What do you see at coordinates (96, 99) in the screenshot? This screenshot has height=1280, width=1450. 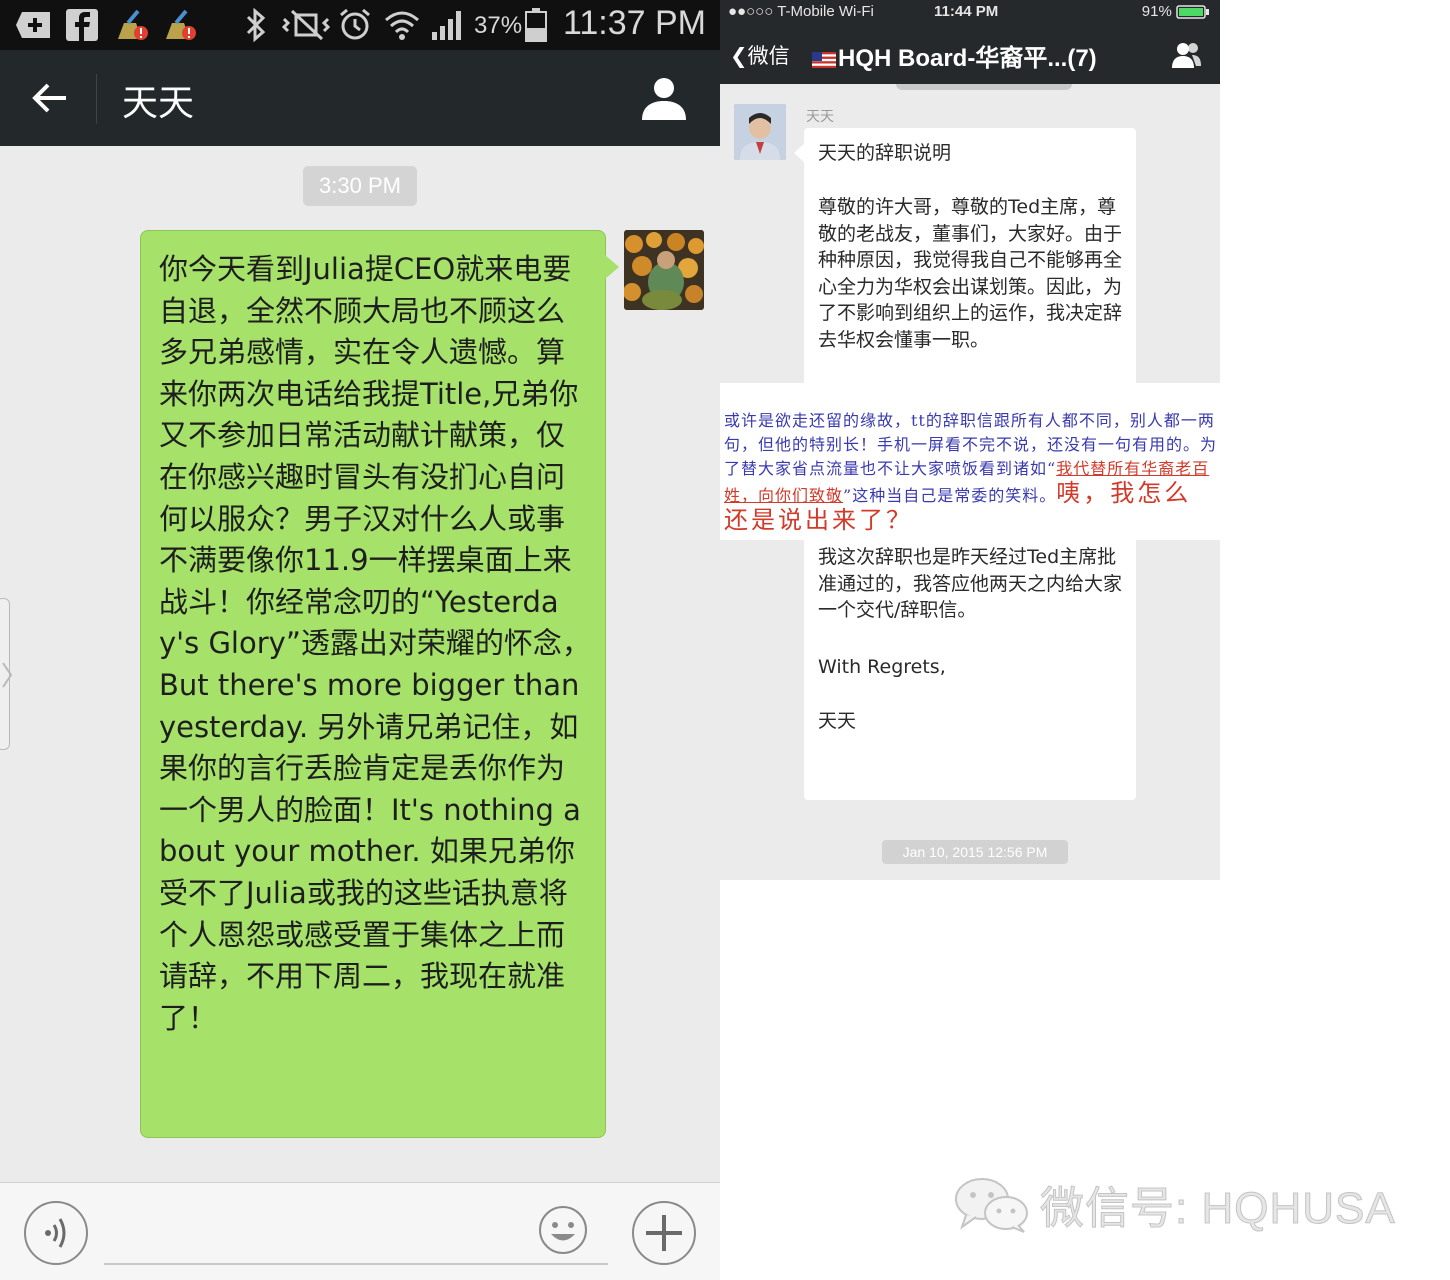 I see `header-divider` at bounding box center [96, 99].